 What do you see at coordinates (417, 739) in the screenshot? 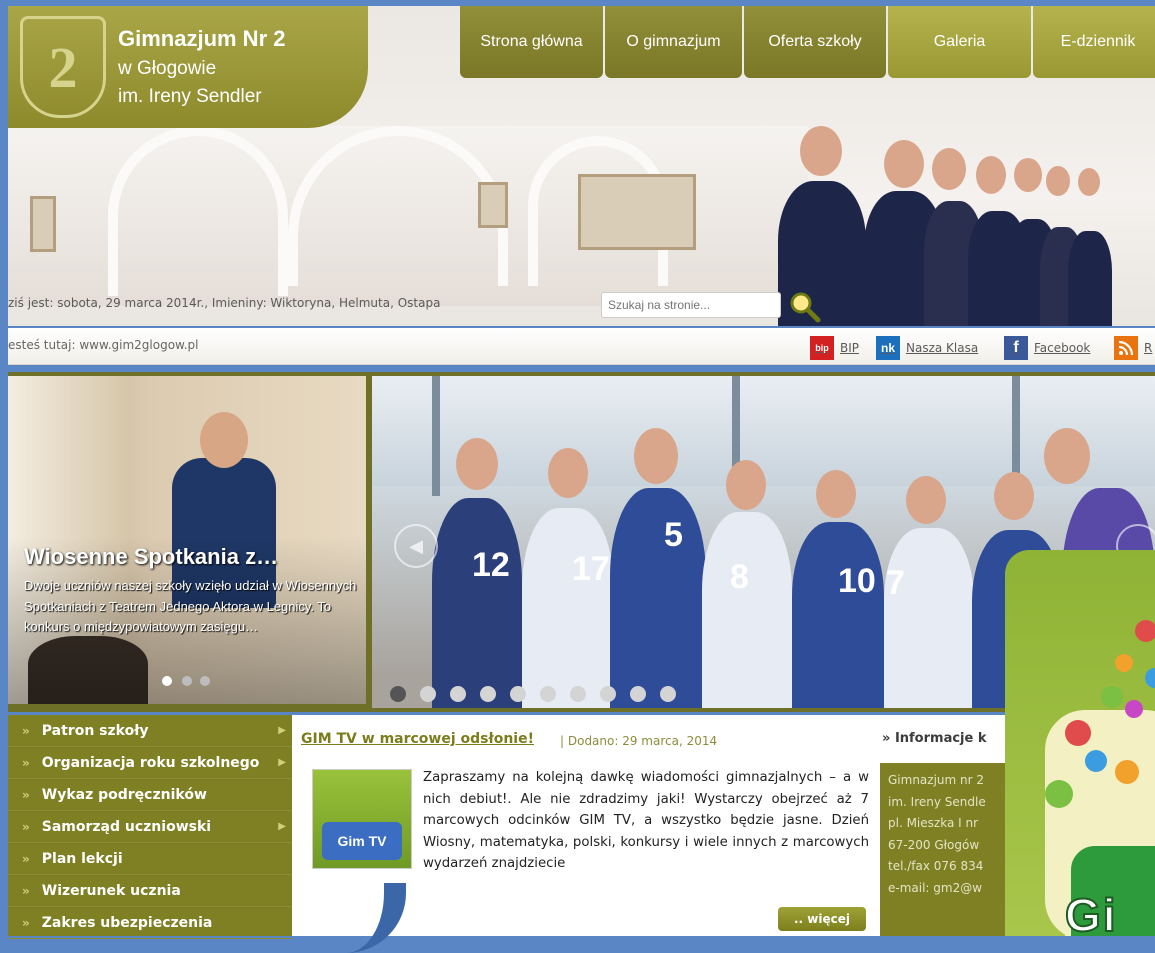
I see `article-title-link: GIM TV w marcowej odsłonie!` at bounding box center [417, 739].